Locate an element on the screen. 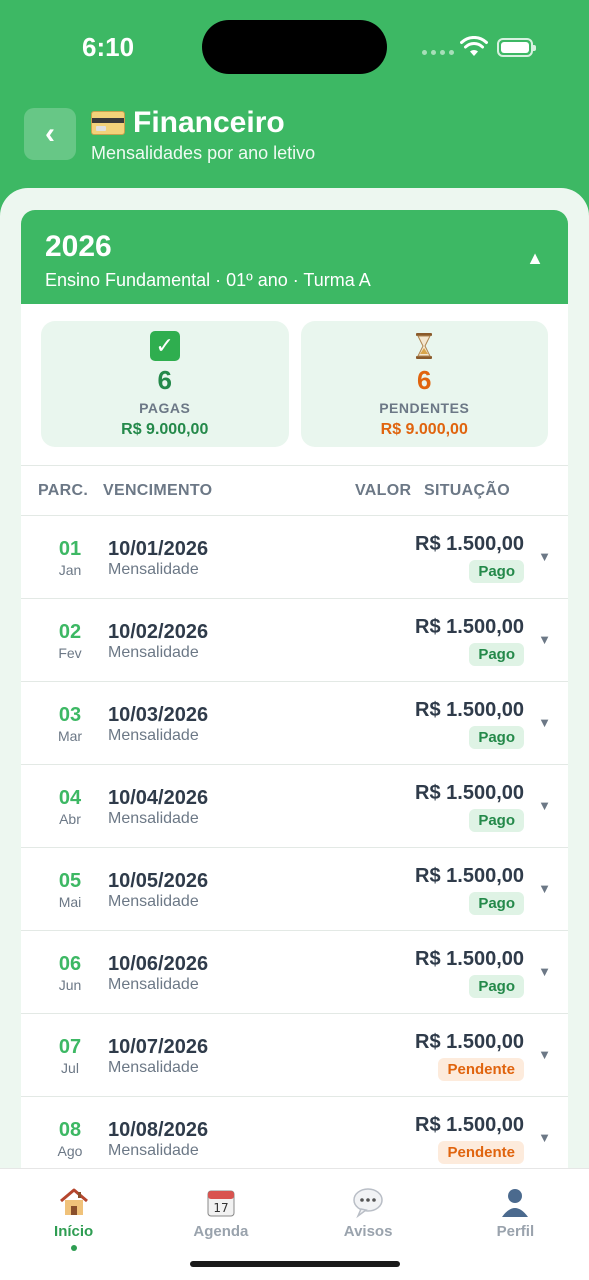  due-date: 10/01/2026 is located at coordinates (158, 549).